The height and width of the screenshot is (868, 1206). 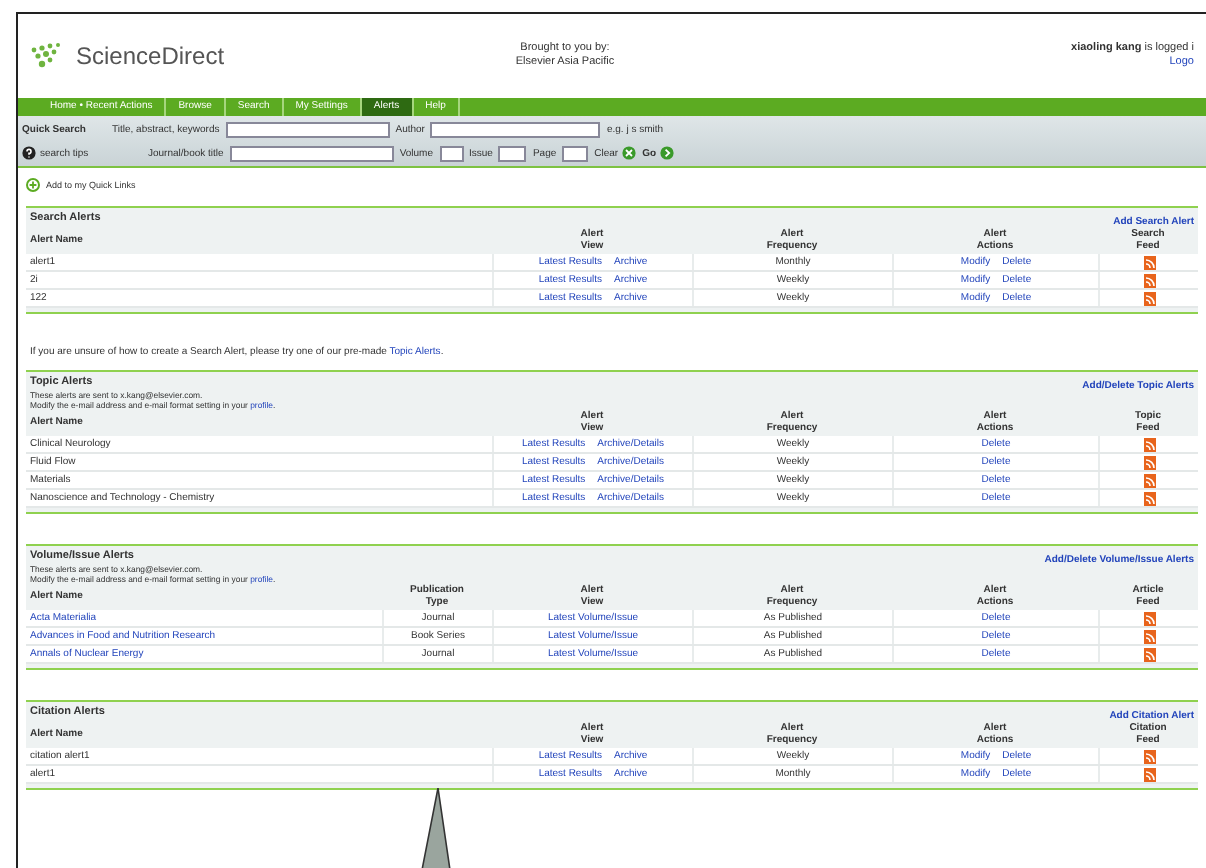 What do you see at coordinates (436, 828) in the screenshot?
I see `callout-pointer` at bounding box center [436, 828].